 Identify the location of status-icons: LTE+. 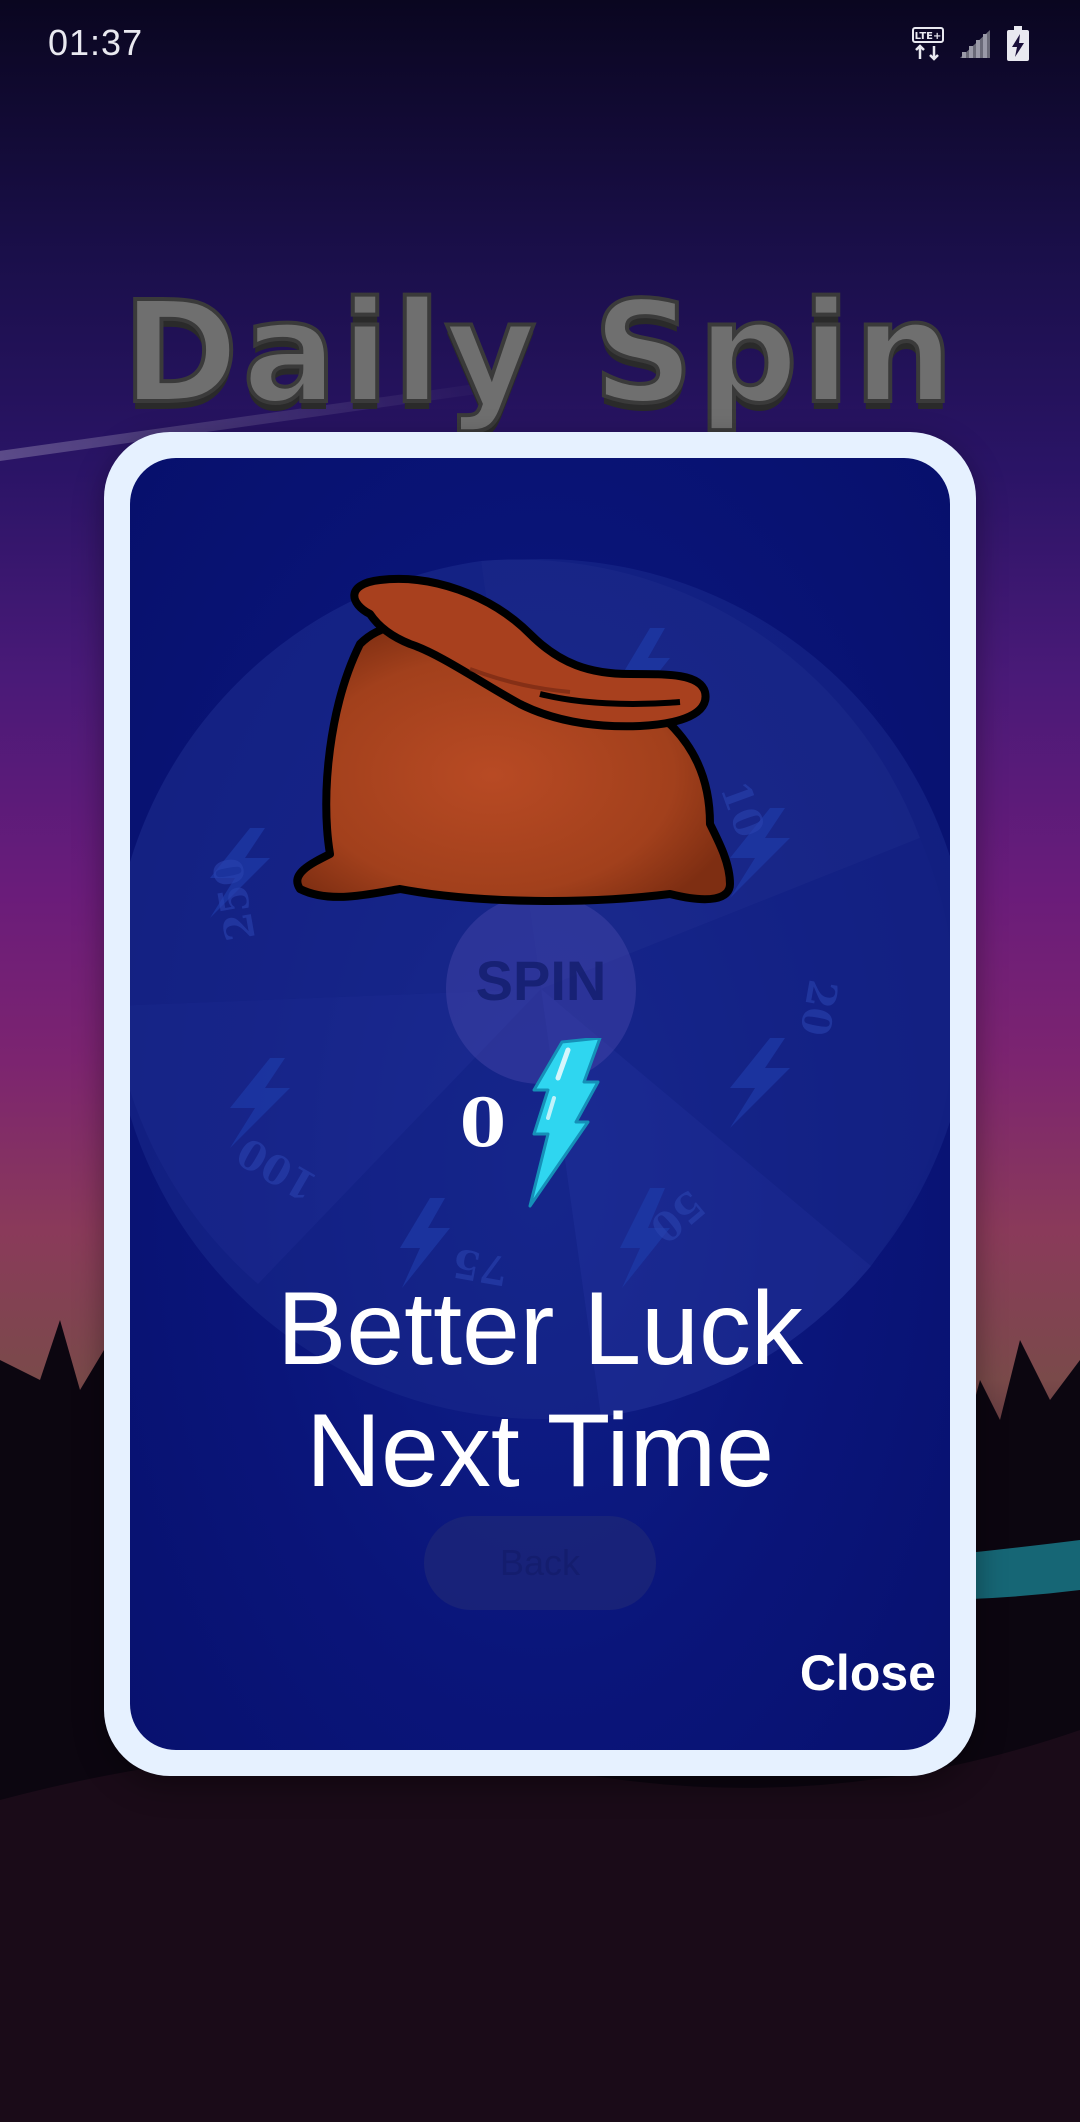
(971, 44).